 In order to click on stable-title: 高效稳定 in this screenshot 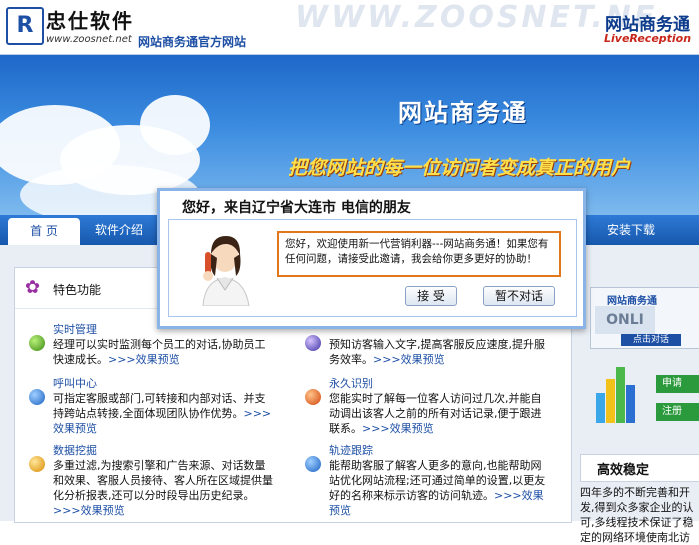, I will do `click(623, 470)`.